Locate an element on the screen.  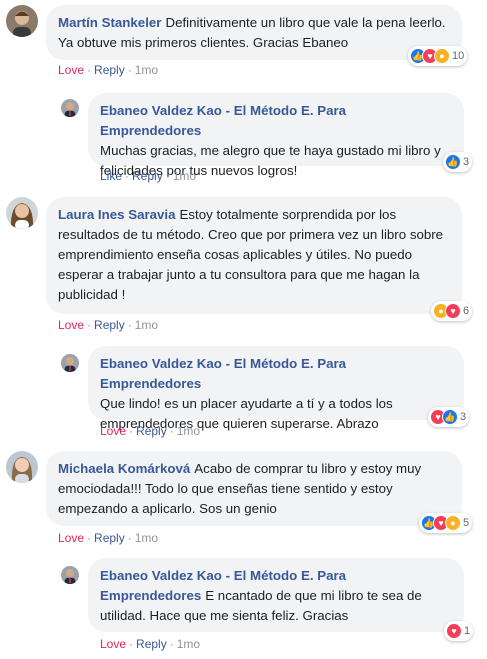
reaction-count: 1 is located at coordinates (467, 631).